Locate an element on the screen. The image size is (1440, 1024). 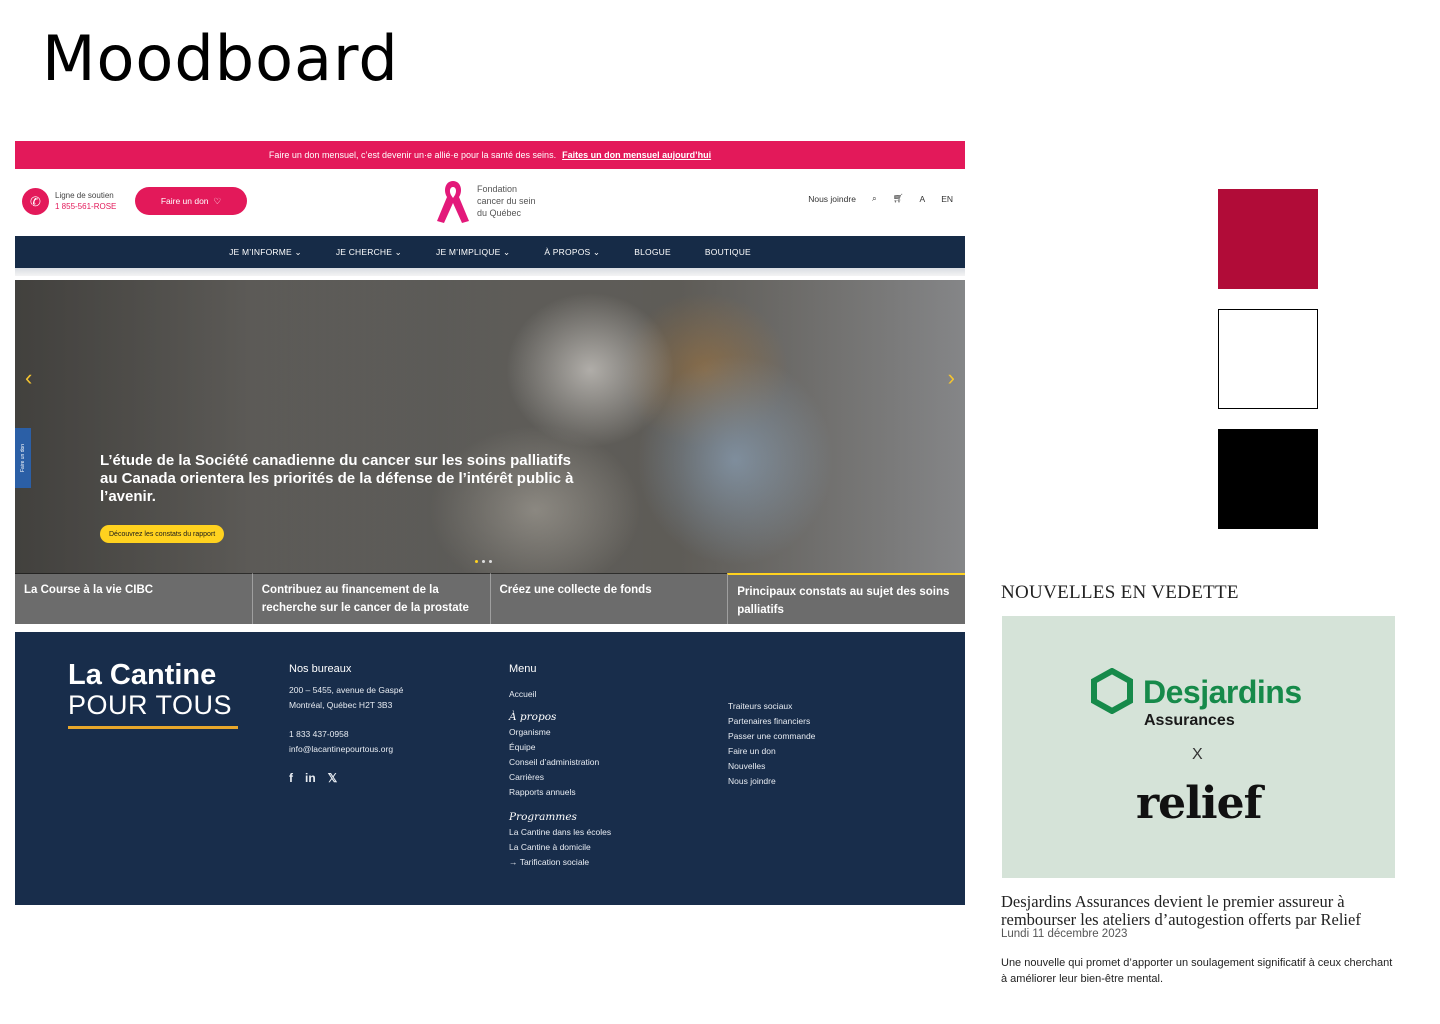
page-title: Moodboard is located at coordinates (220, 58).